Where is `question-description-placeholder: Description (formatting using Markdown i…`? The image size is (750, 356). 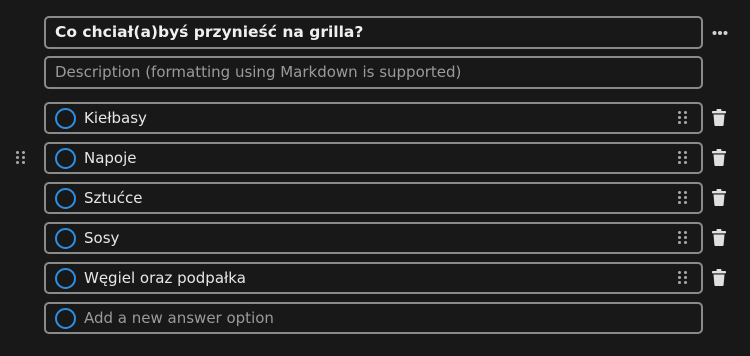 question-description-placeholder: Description (formatting using Markdown i… is located at coordinates (258, 72).